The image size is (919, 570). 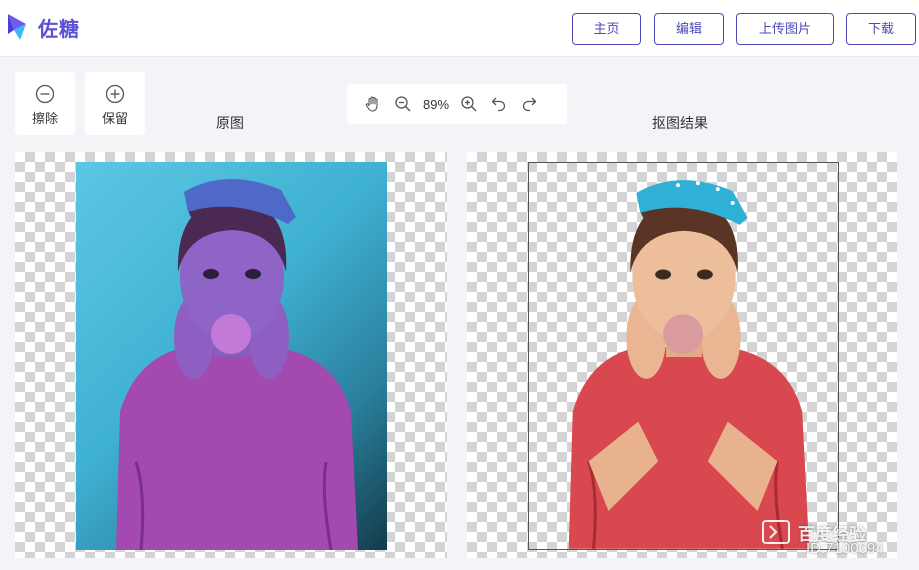 What do you see at coordinates (44, 118) in the screenshot?
I see `erase-tool-label: 擦除` at bounding box center [44, 118].